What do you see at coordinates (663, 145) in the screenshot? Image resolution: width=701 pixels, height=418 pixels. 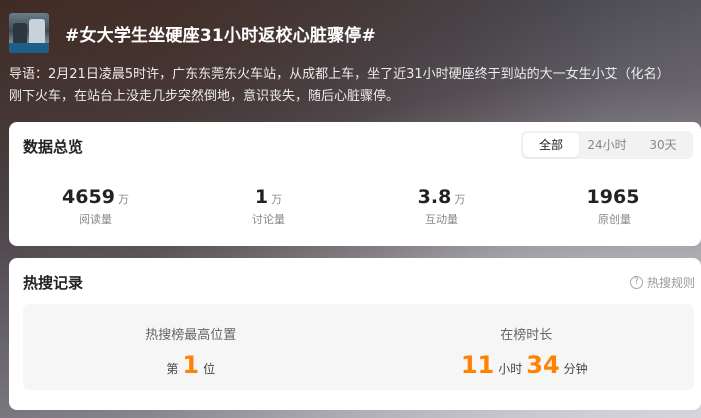 I see `tab-30d: 30天` at bounding box center [663, 145].